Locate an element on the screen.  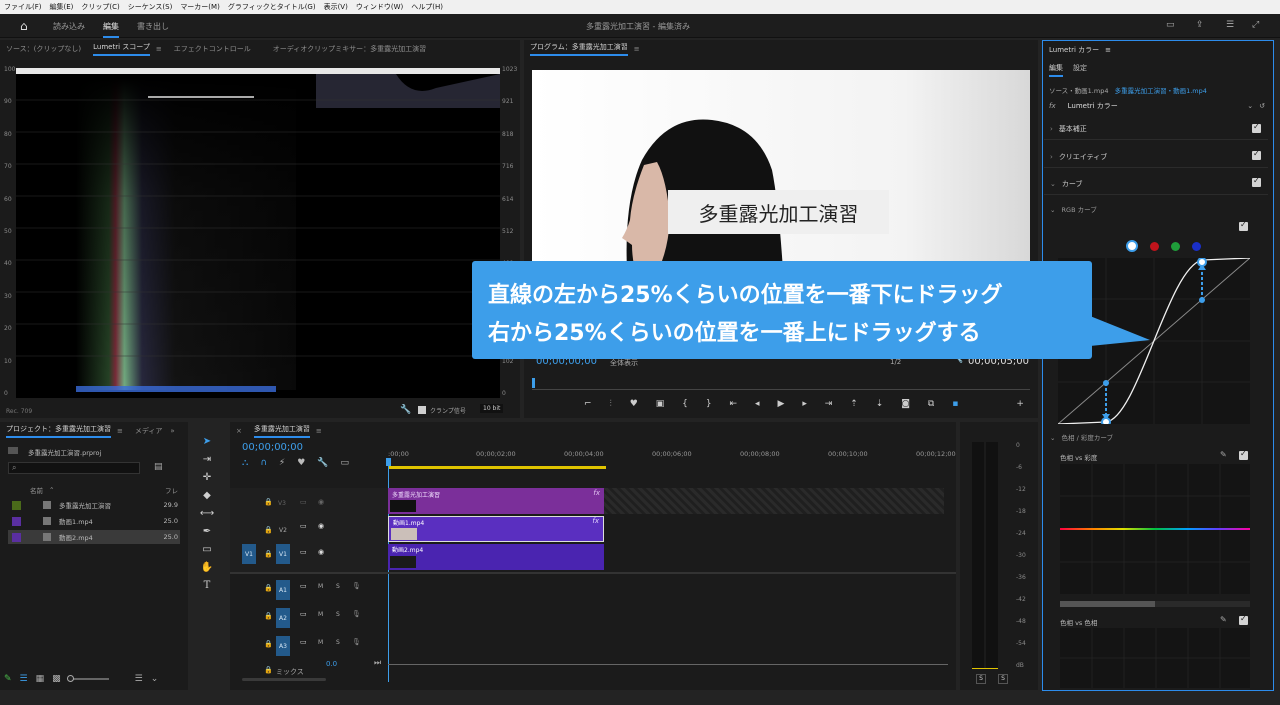
safe-margin-icon: ▣ is located at coordinates (660, 404).